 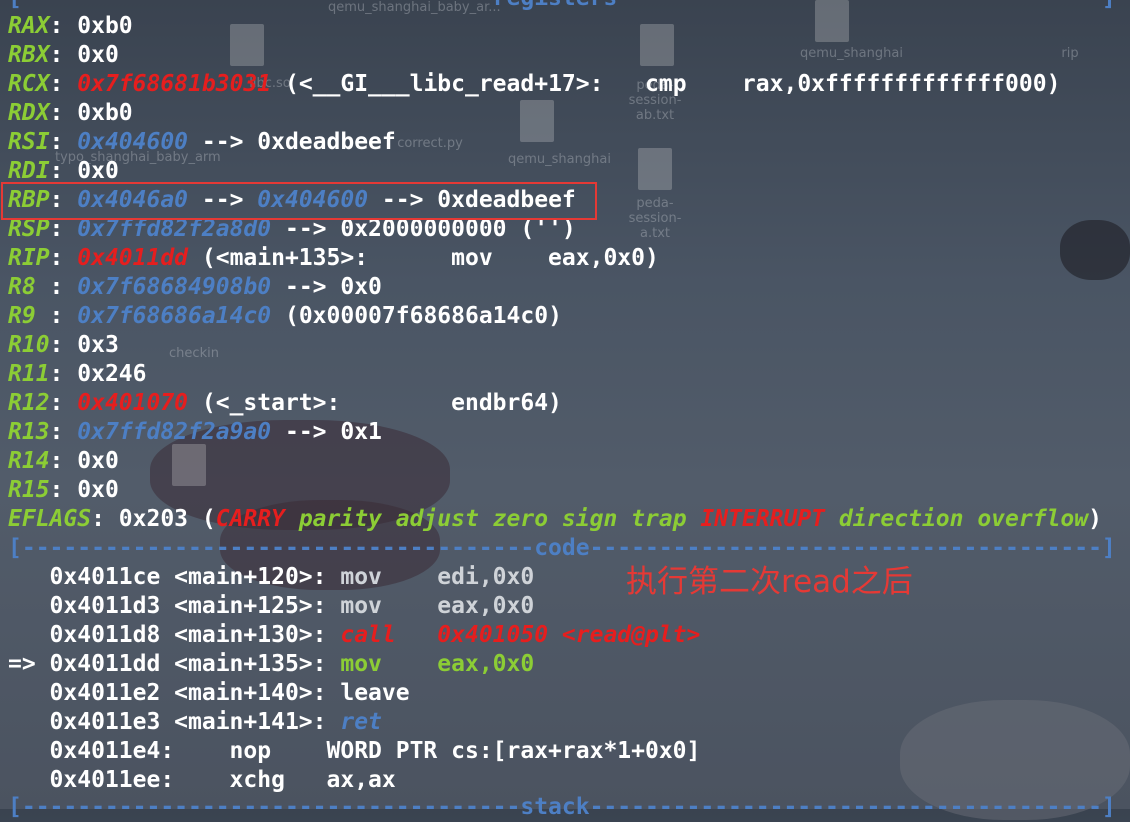 I want to click on register-value: 0x246, so click(x=112, y=374).